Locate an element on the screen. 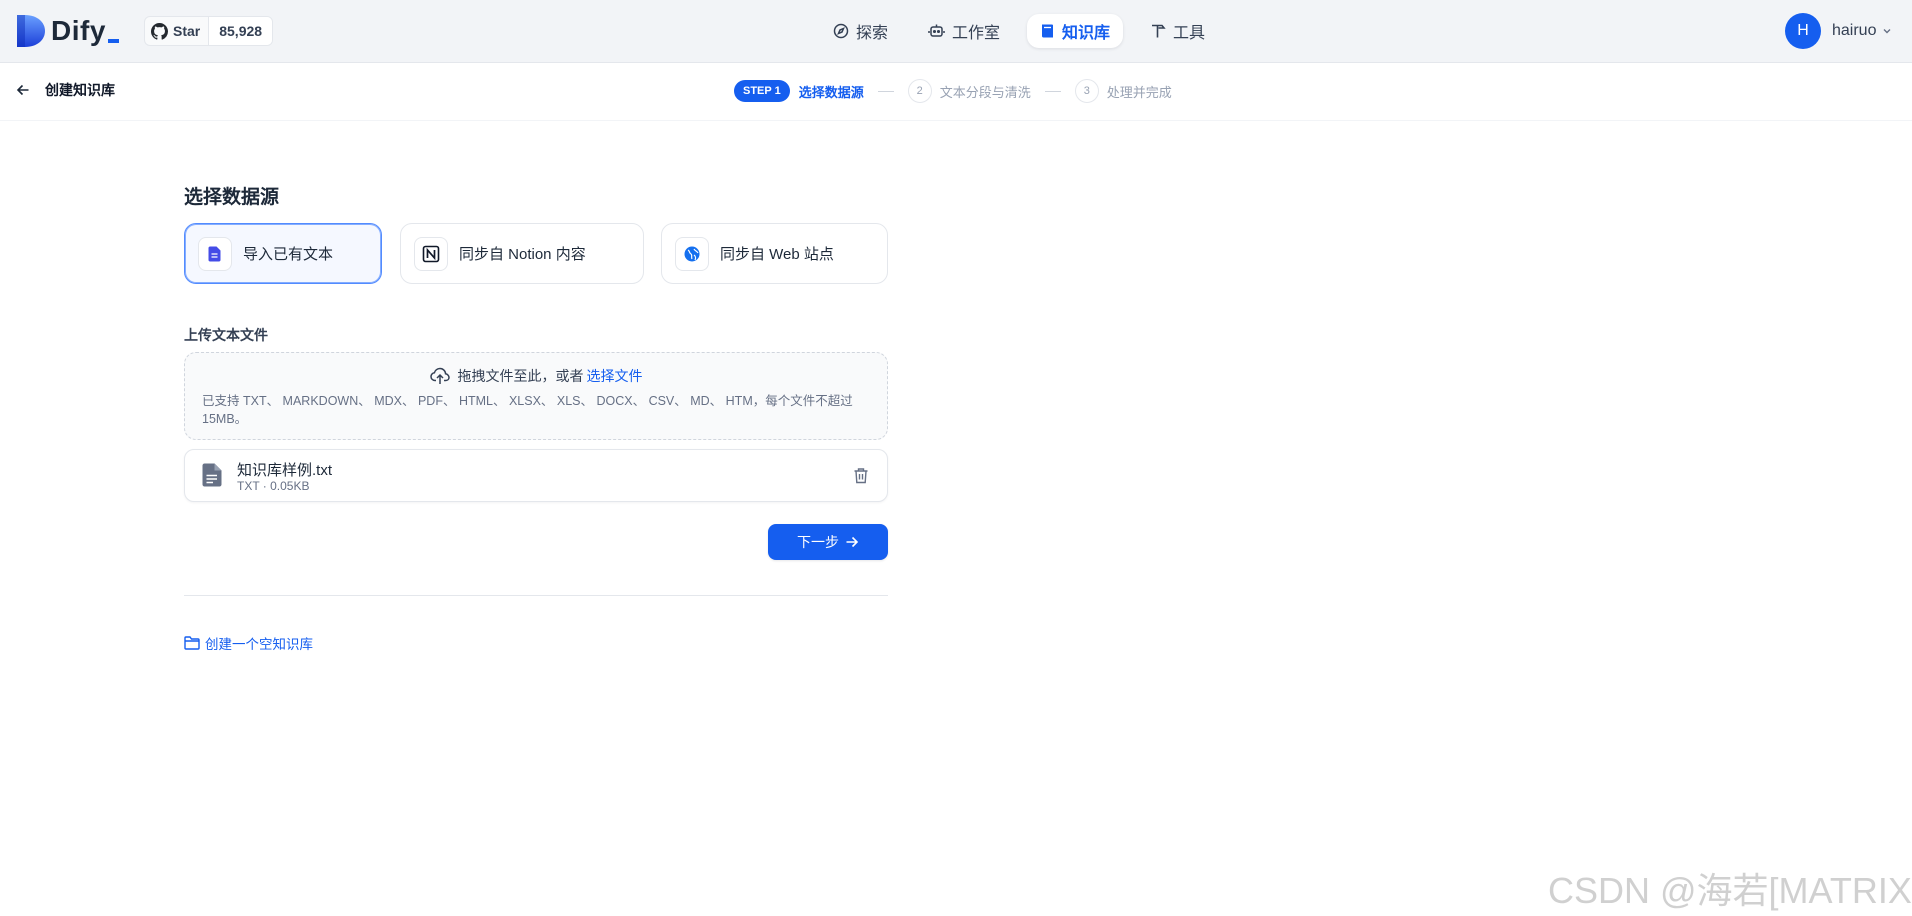 The image size is (1912, 916). dropzone-prompt: 拖拽文件至此，或者 选择文件 is located at coordinates (536, 376).